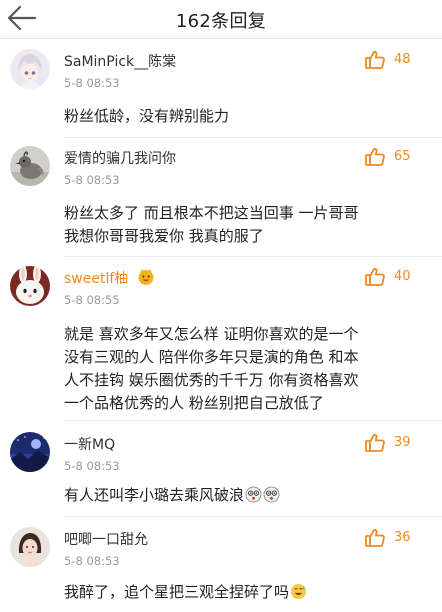 The width and height of the screenshot is (442, 612). What do you see at coordinates (402, 59) in the screenshot?
I see `like-count: 48` at bounding box center [402, 59].